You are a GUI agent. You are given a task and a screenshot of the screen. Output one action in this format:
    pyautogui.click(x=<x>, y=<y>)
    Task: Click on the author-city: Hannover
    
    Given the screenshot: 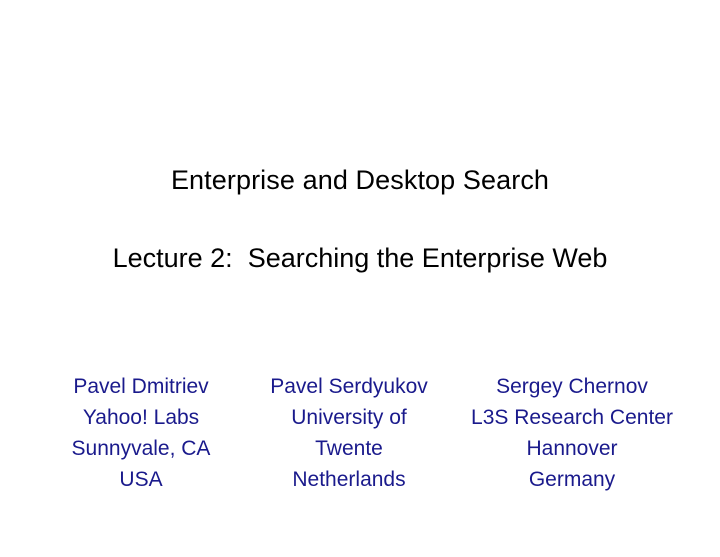 What is the action you would take?
    pyautogui.click(x=572, y=448)
    